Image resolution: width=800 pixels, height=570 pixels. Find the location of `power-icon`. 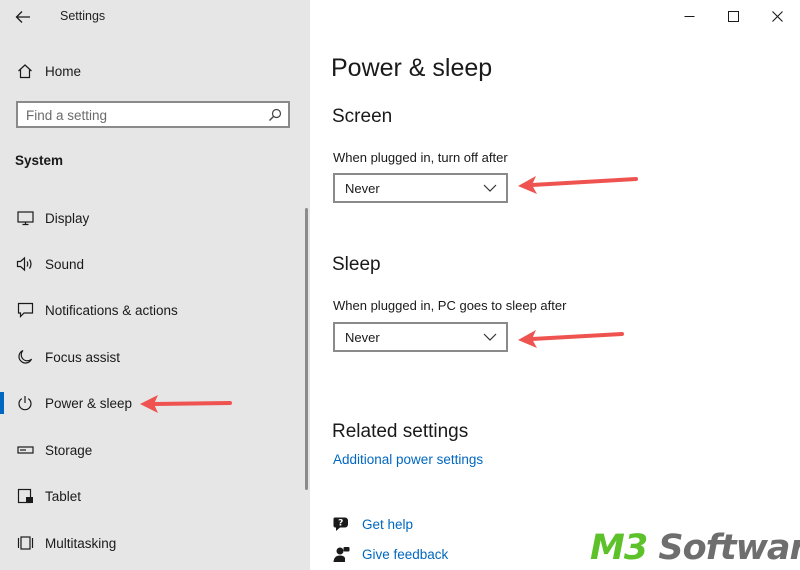

power-icon is located at coordinates (25, 403).